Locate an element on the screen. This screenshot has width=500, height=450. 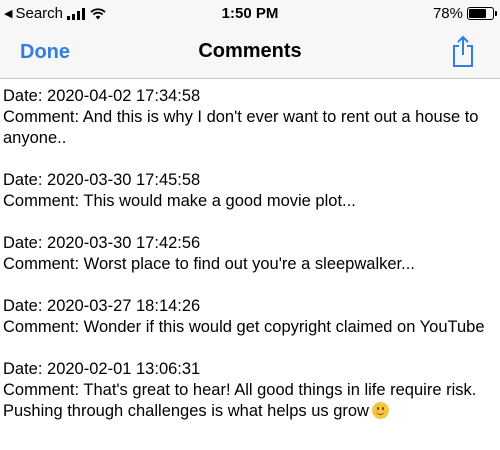
share-icon is located at coordinates (463, 51).